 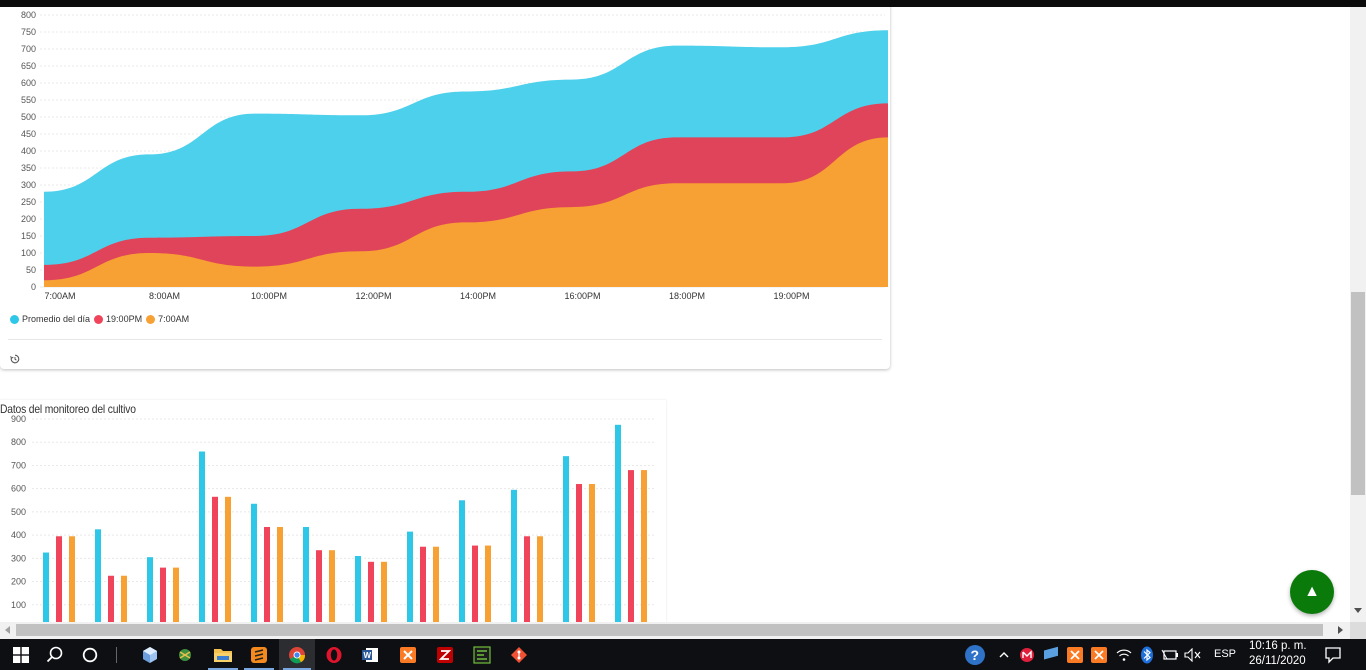 I want to click on battery-icon, so click(x=1170, y=655).